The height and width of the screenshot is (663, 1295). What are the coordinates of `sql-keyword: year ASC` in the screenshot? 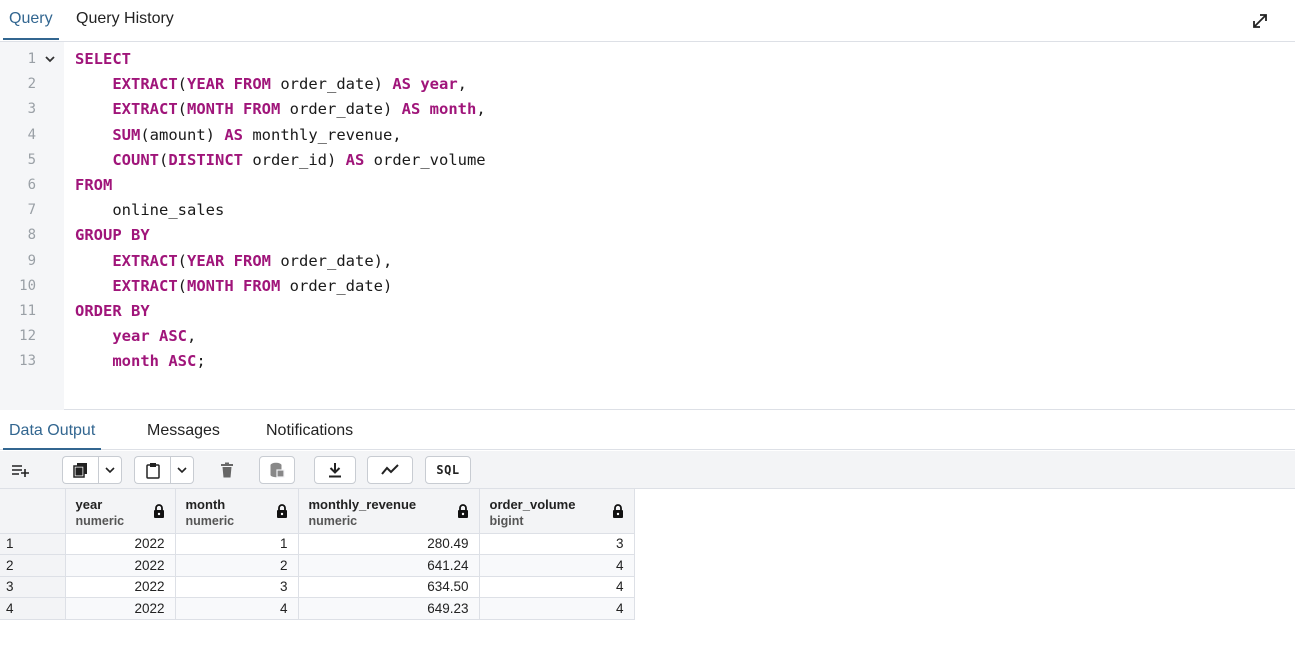 It's located at (149, 336).